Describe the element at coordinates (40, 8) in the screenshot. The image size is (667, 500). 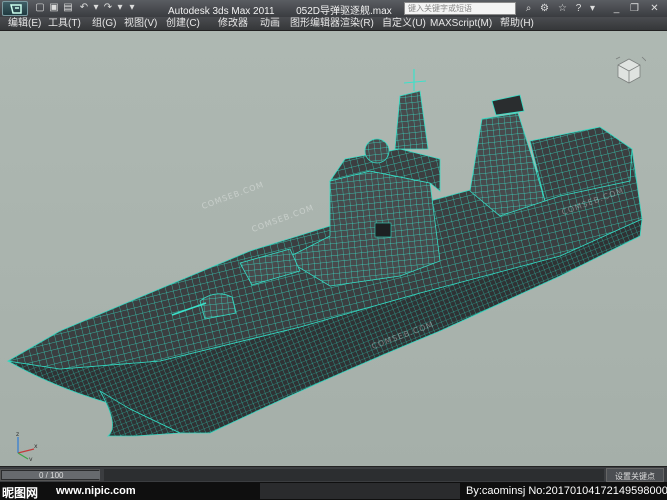
I see `new-file-icon: ▢` at that location.